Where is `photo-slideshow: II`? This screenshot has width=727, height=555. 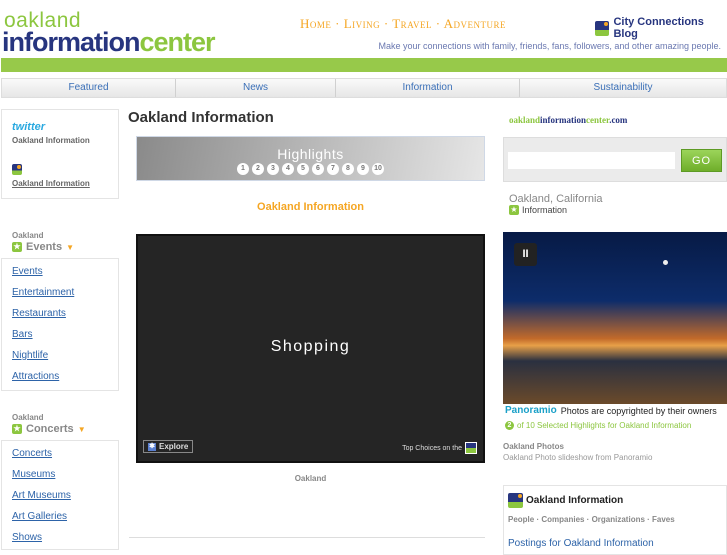 photo-slideshow: II is located at coordinates (615, 318).